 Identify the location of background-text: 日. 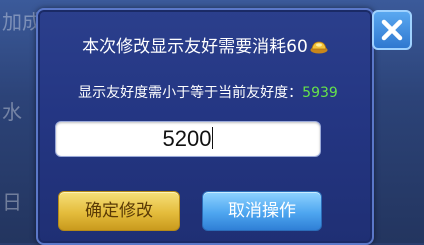
(12, 202).